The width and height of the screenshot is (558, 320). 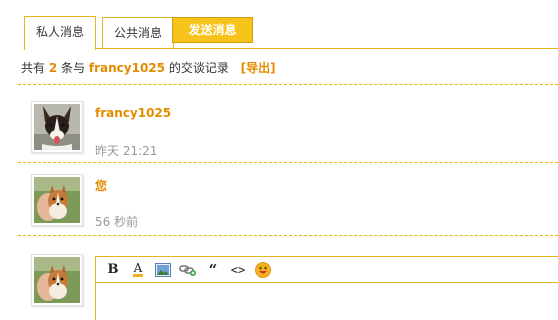 I want to click on code-icon: <>, so click(x=238, y=270).